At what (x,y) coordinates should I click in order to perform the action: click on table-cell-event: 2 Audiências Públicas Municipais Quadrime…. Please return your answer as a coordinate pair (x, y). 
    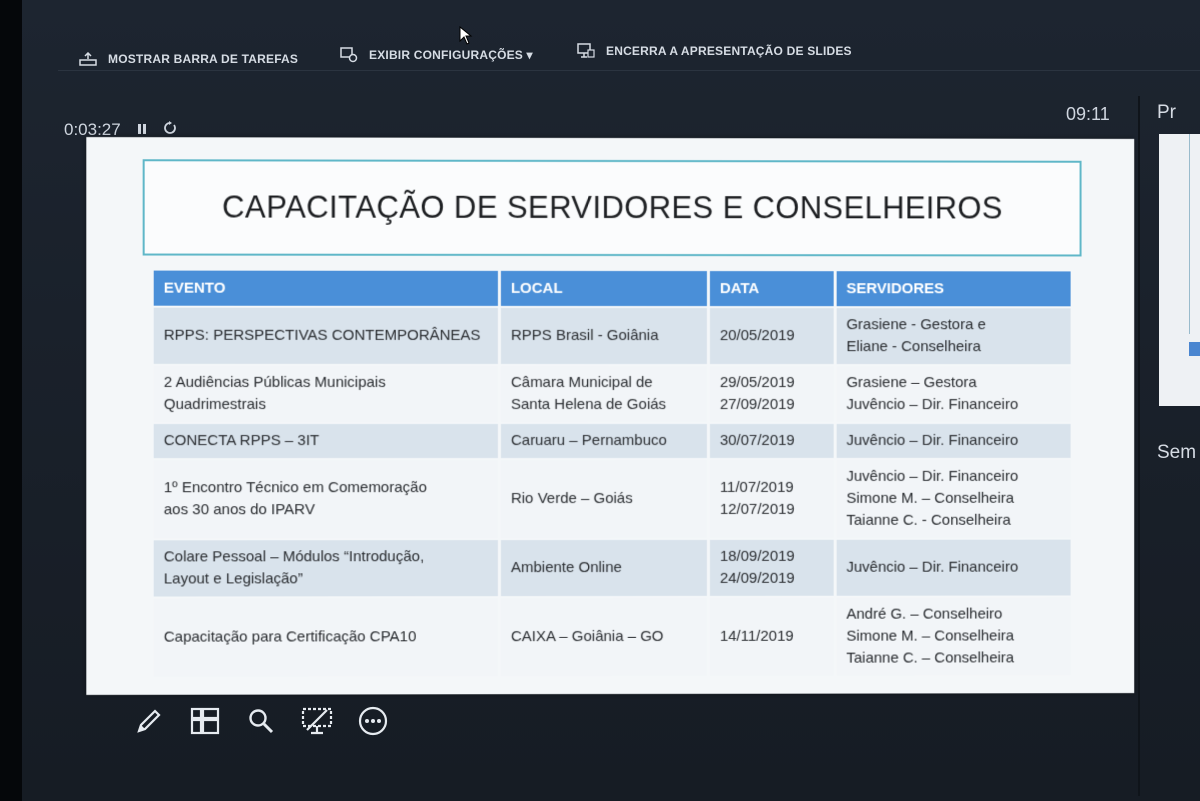
    Looking at the image, I should click on (325, 394).